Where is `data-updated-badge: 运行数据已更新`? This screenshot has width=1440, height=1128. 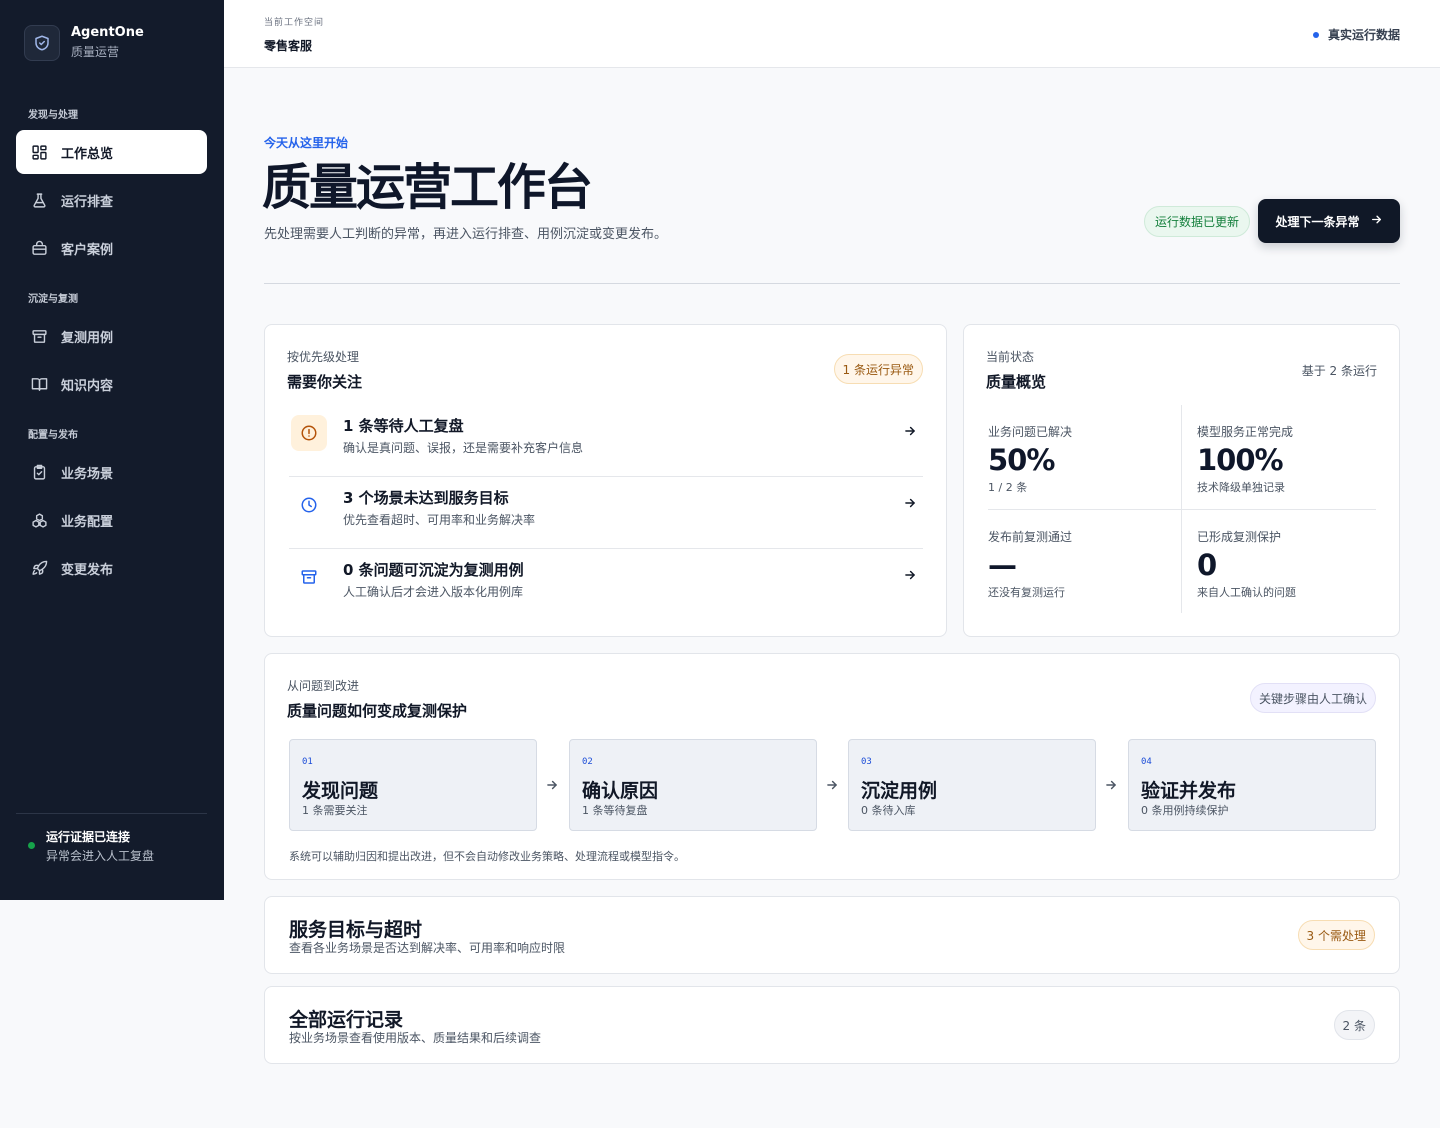
data-updated-badge: 运行数据已更新 is located at coordinates (1197, 221).